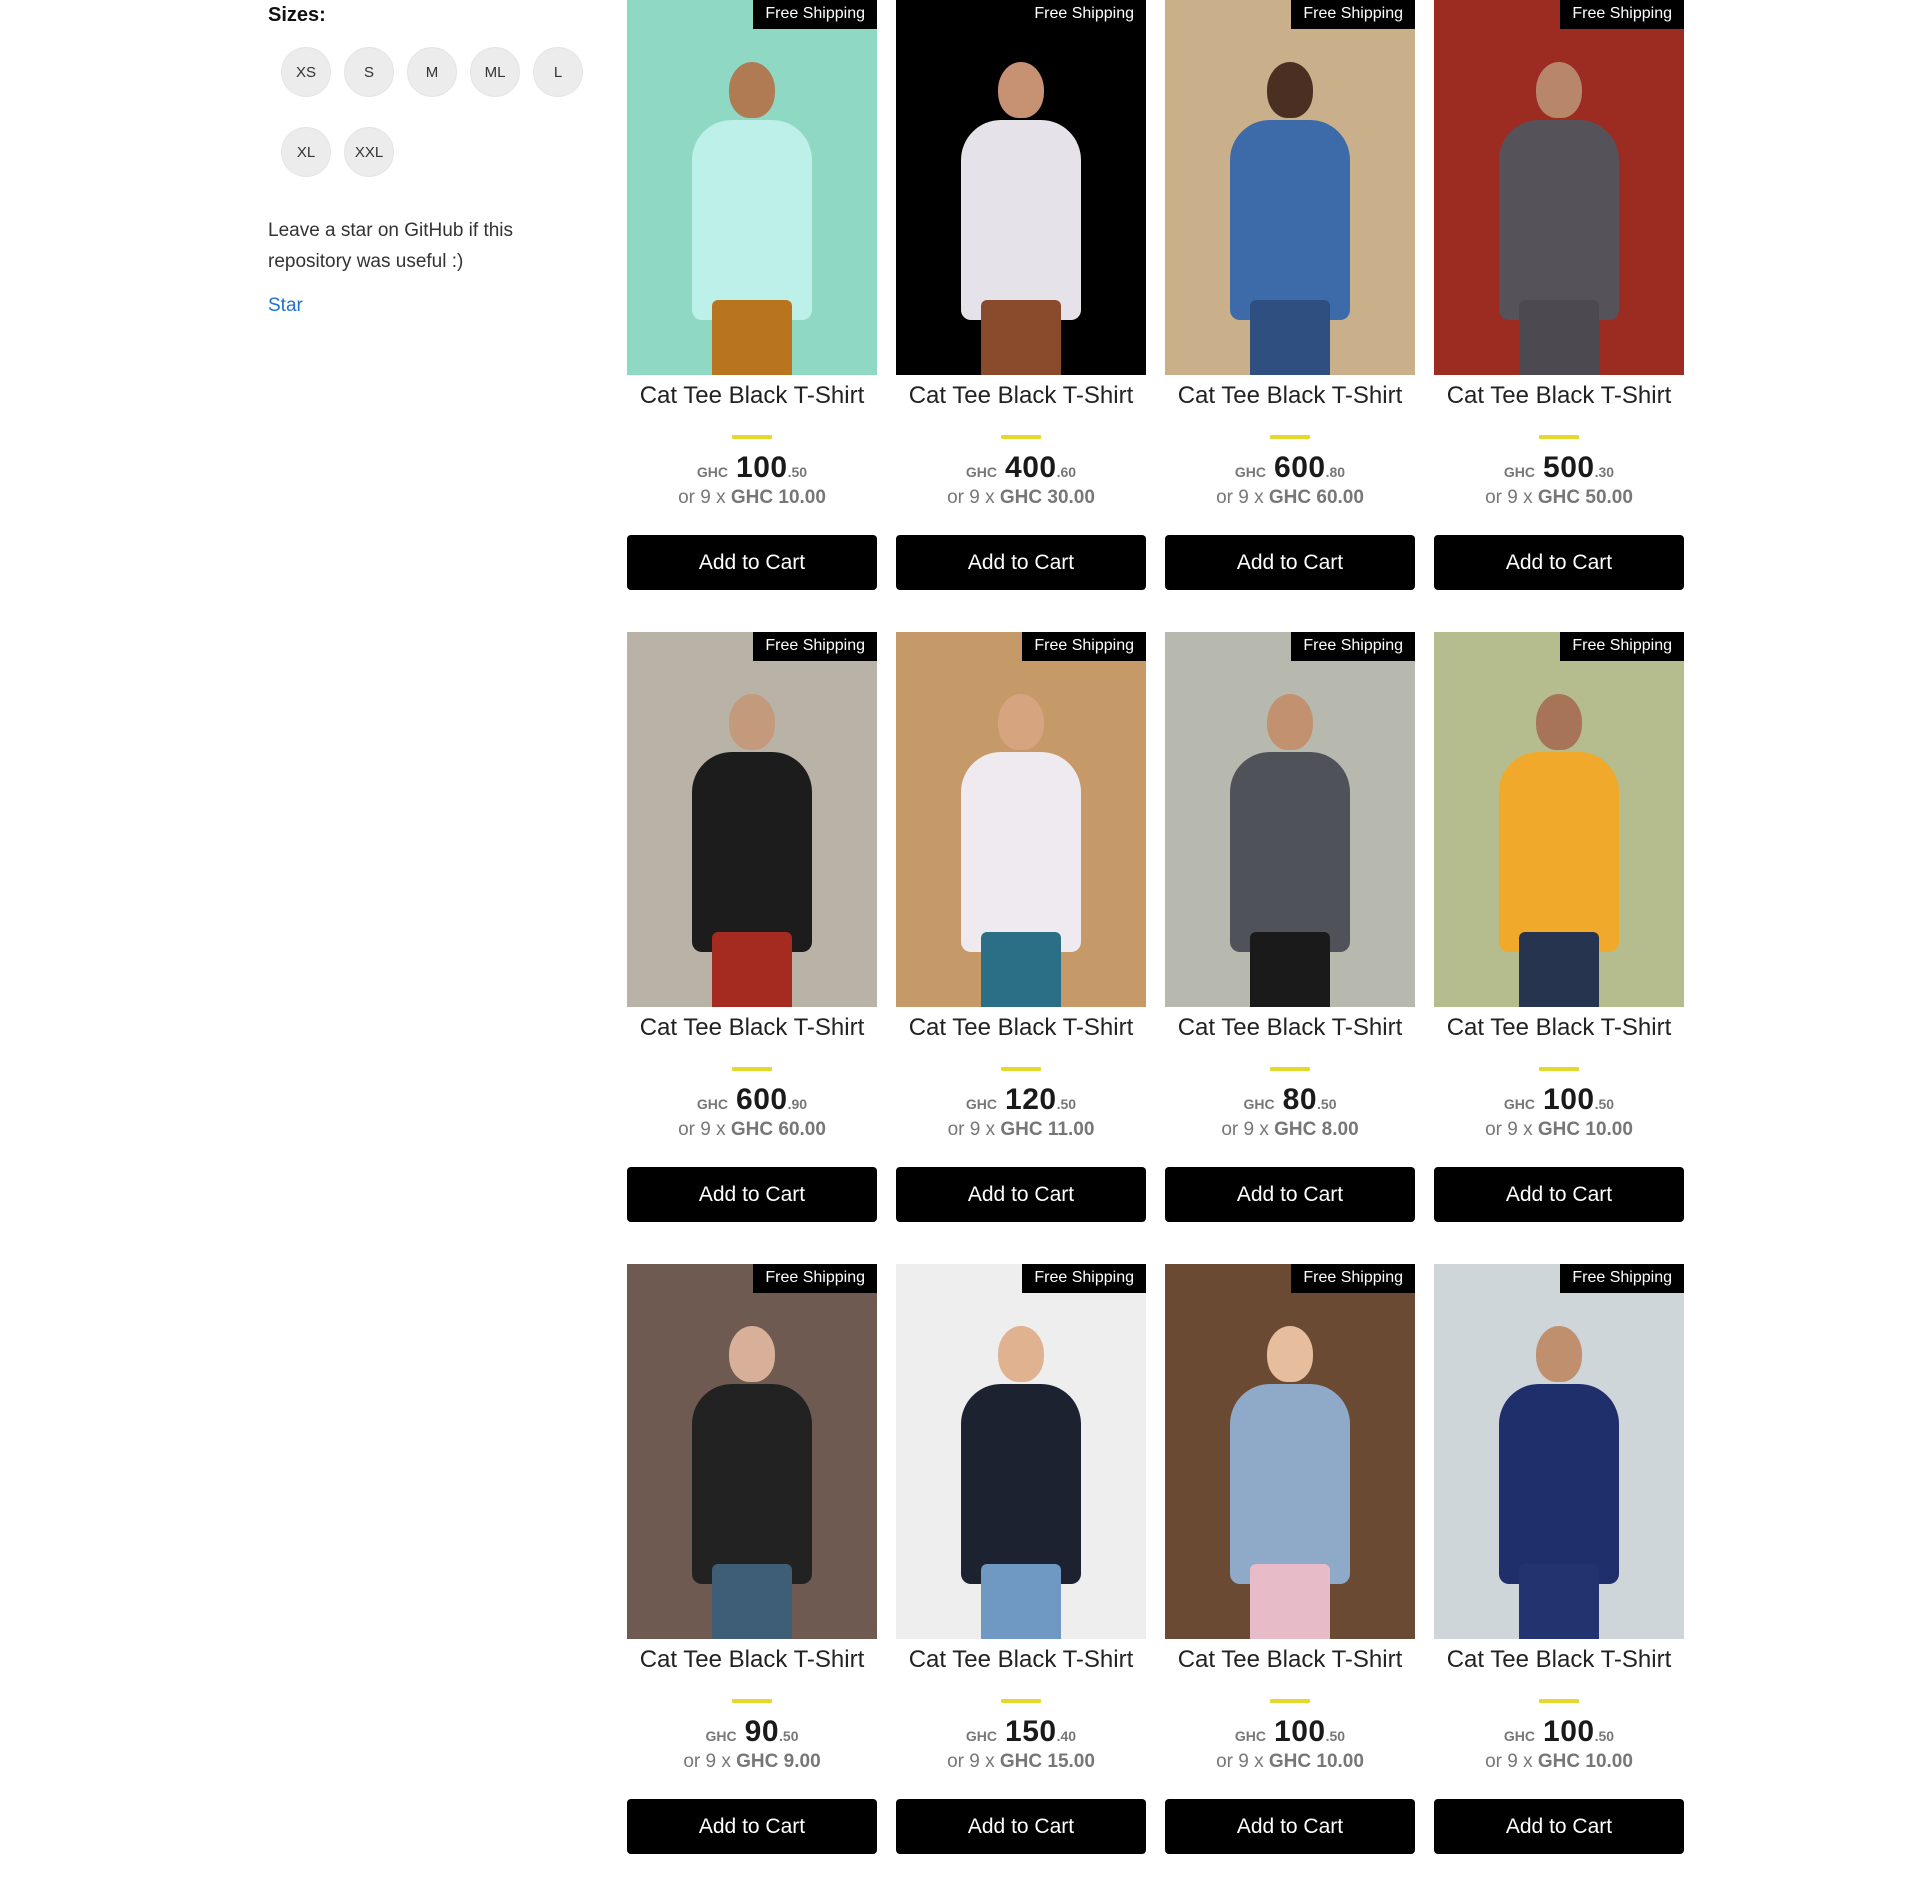  Describe the element at coordinates (369, 152) in the screenshot. I see `size-filter-xxl: XXL` at that location.